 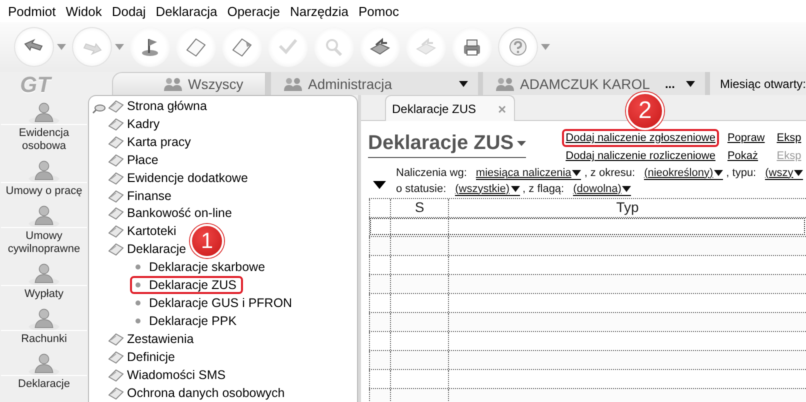 What do you see at coordinates (253, 11) in the screenshot?
I see `menu-item: Operacje` at bounding box center [253, 11].